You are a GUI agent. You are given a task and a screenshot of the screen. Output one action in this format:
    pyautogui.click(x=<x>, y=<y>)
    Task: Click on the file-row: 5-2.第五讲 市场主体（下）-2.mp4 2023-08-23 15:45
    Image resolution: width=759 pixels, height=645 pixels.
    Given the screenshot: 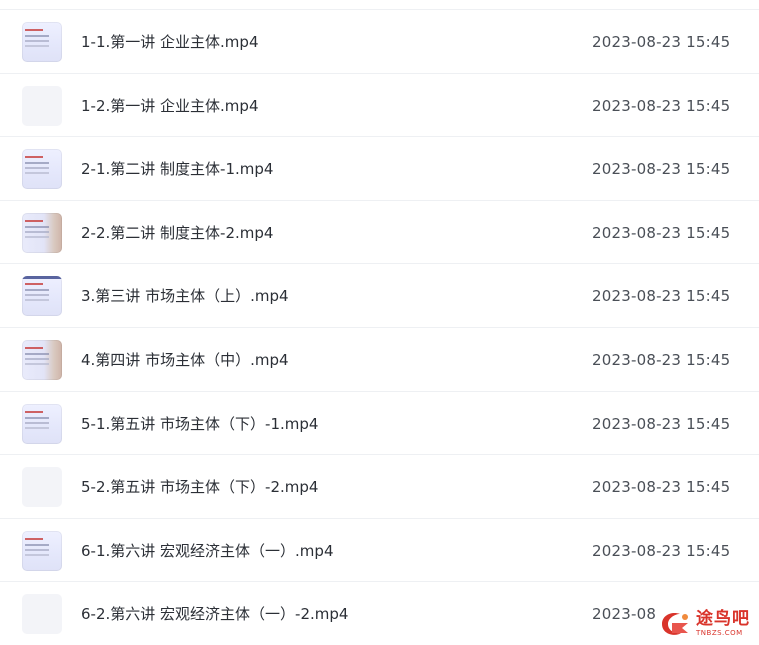 What is the action you would take?
    pyautogui.click(x=379, y=486)
    